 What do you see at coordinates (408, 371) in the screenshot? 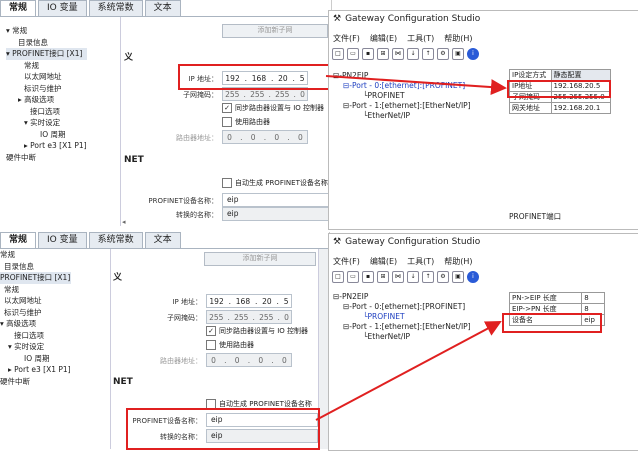
I see `arrow-device-name-to-gateway` at bounding box center [408, 371].